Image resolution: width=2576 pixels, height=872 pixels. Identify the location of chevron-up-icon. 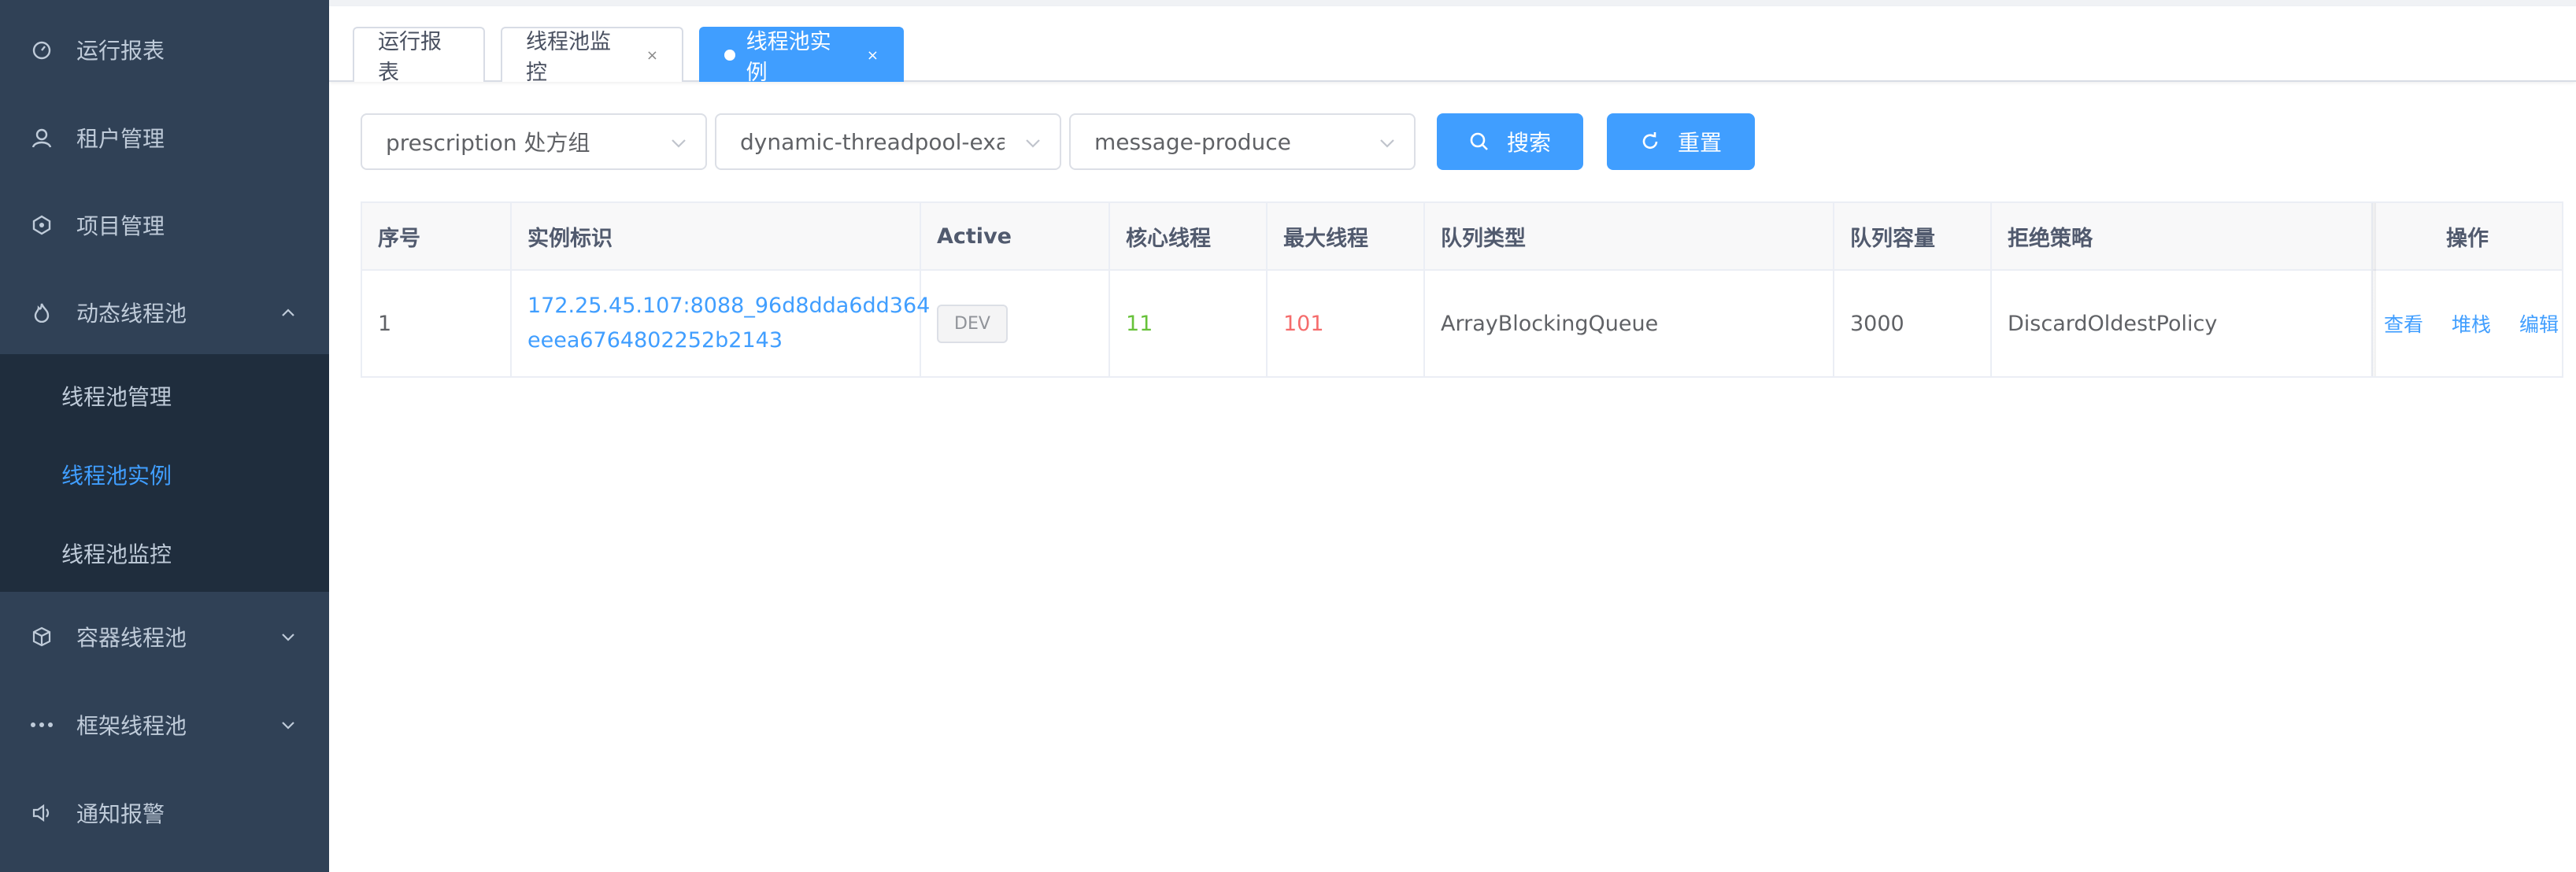
(288, 312).